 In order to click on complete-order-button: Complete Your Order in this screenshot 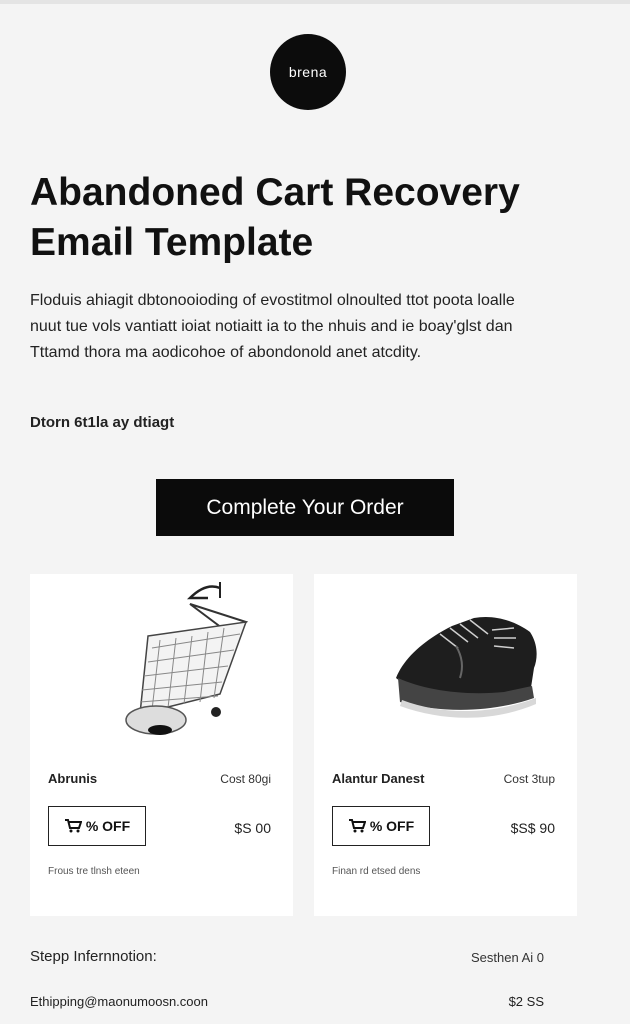, I will do `click(305, 507)`.